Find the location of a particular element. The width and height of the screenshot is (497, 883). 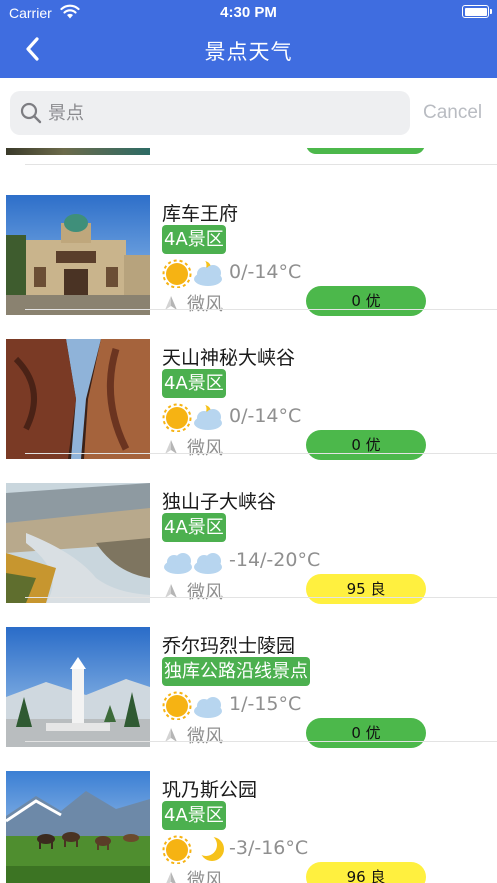

cancel-button: Cancel is located at coordinates (452, 113).